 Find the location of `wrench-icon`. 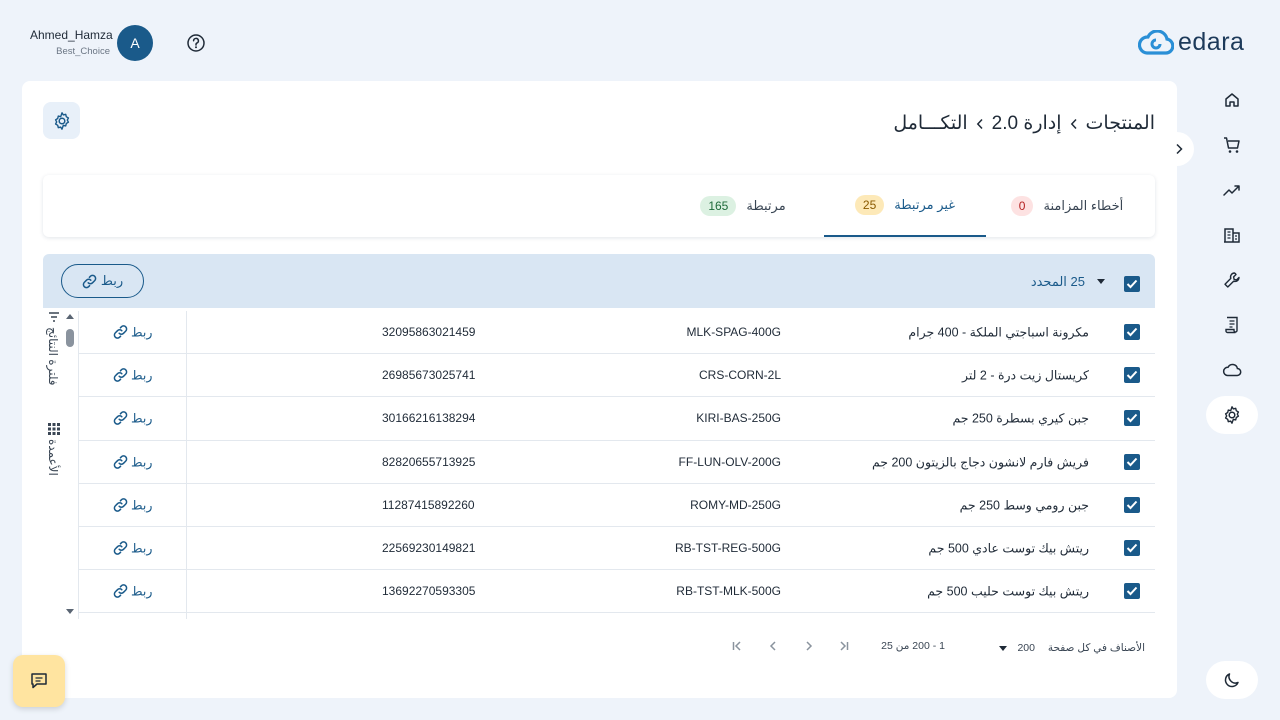

wrench-icon is located at coordinates (1232, 279).